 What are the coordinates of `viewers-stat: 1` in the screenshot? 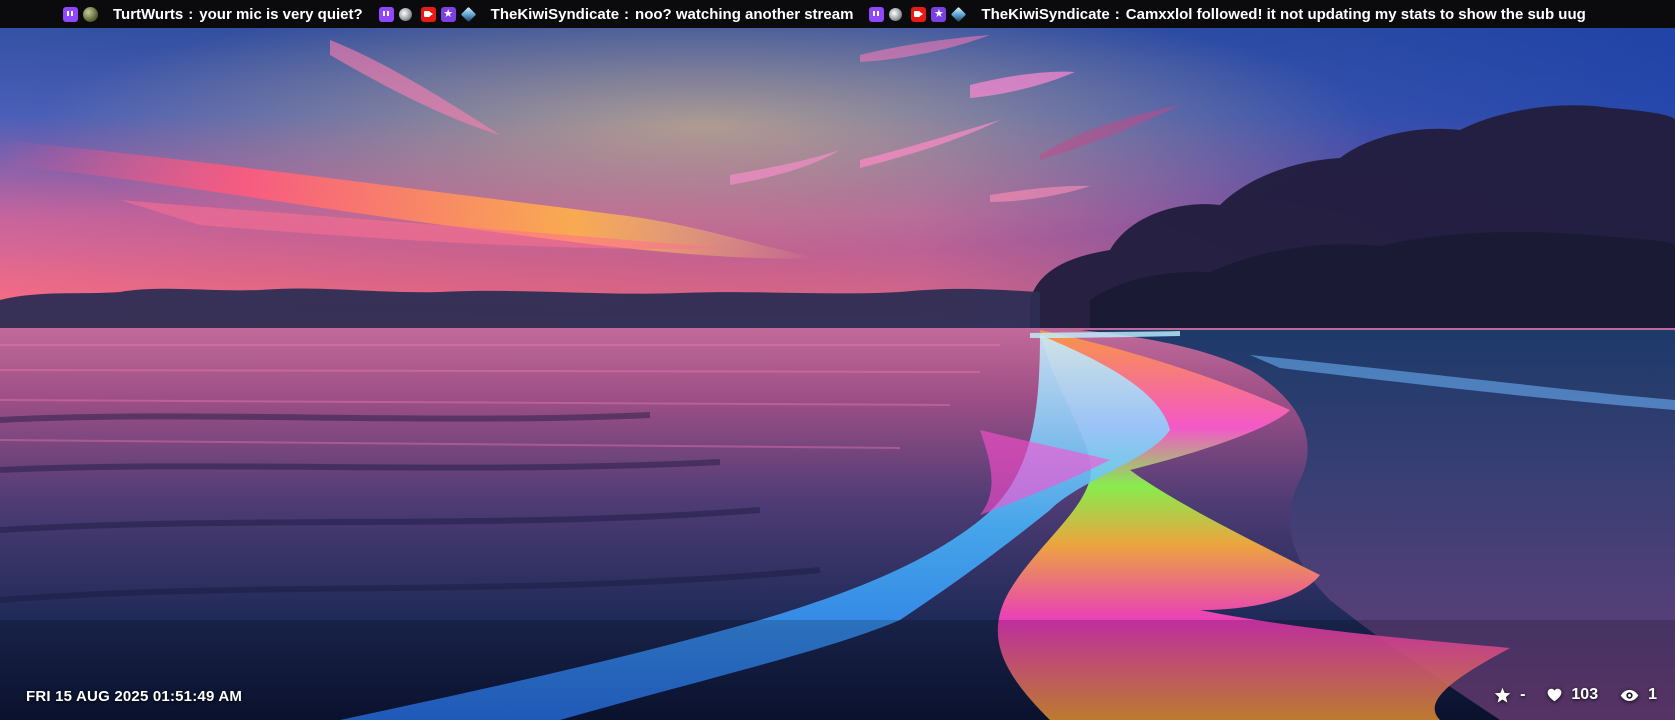 It's located at (1638, 695).